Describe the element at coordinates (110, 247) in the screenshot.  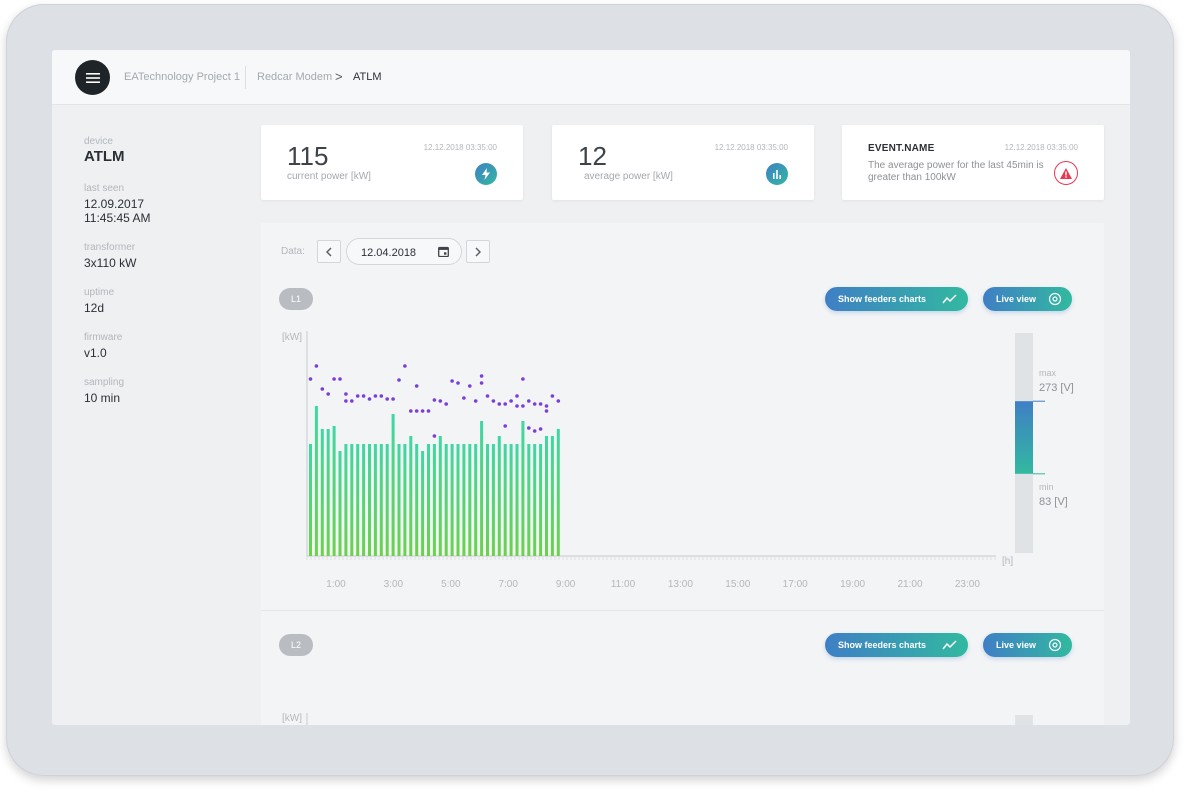
I see `transformer-label: transformer` at that location.